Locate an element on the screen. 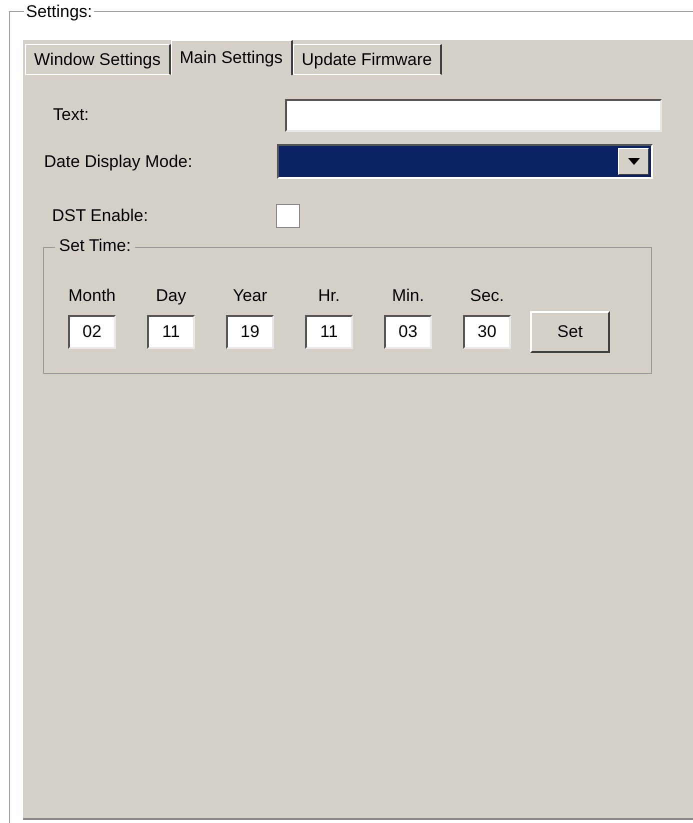 The image size is (693, 823). tab: Window Settings is located at coordinates (98, 59).